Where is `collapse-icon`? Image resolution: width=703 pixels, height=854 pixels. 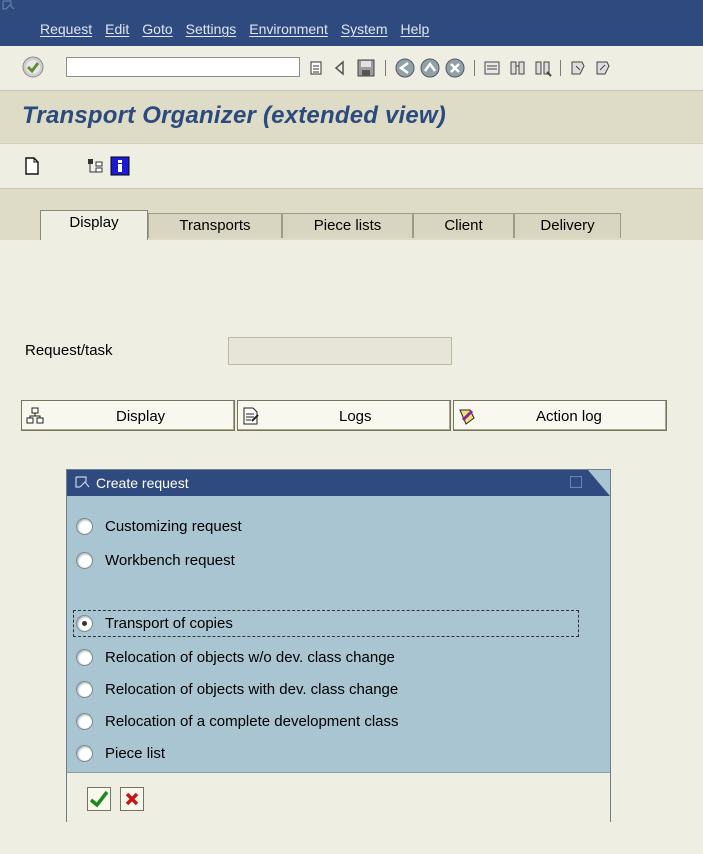 collapse-icon is located at coordinates (340, 68).